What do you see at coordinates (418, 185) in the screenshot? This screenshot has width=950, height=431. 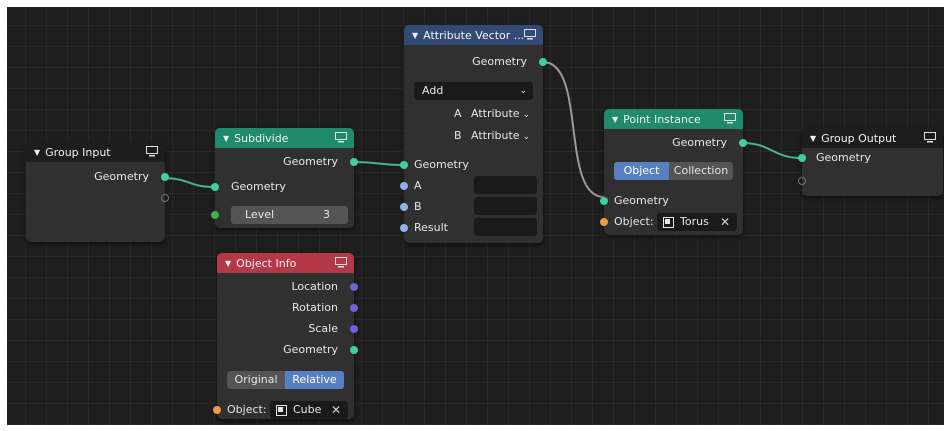 I see `input-label-a: A` at bounding box center [418, 185].